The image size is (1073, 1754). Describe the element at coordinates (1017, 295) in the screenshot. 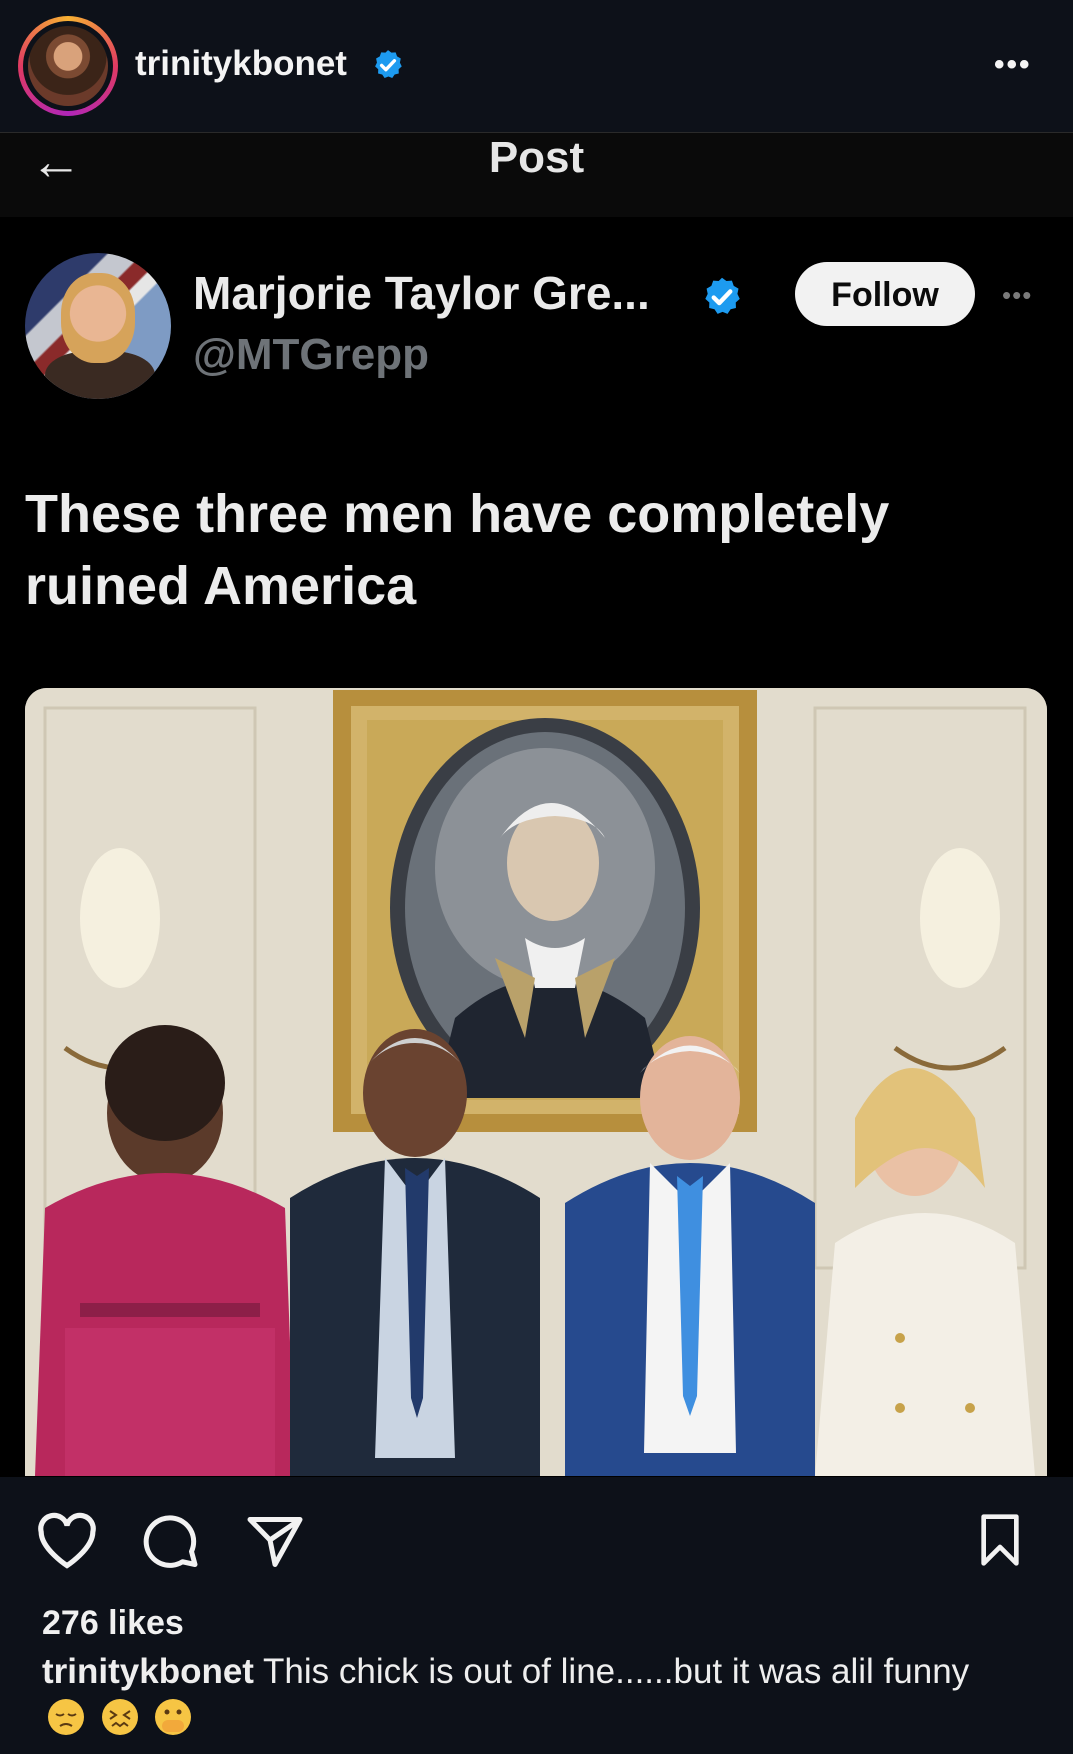

I see `post-more-icon: •••` at that location.